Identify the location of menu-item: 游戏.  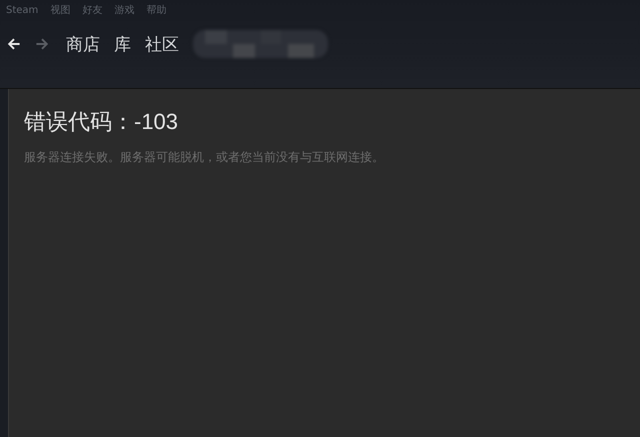
(124, 13).